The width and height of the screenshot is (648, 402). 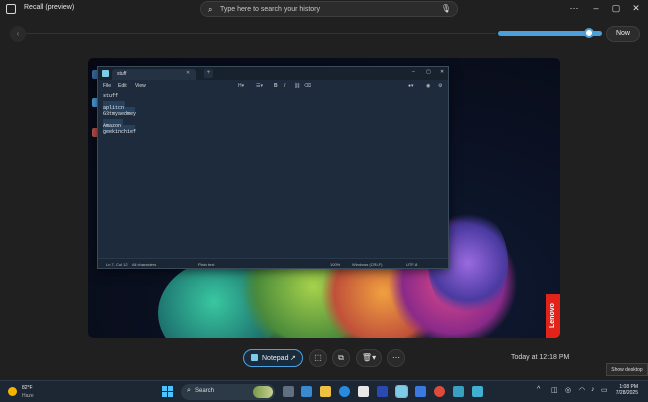 I want to click on window-title: Recall (preview), so click(x=49, y=7).